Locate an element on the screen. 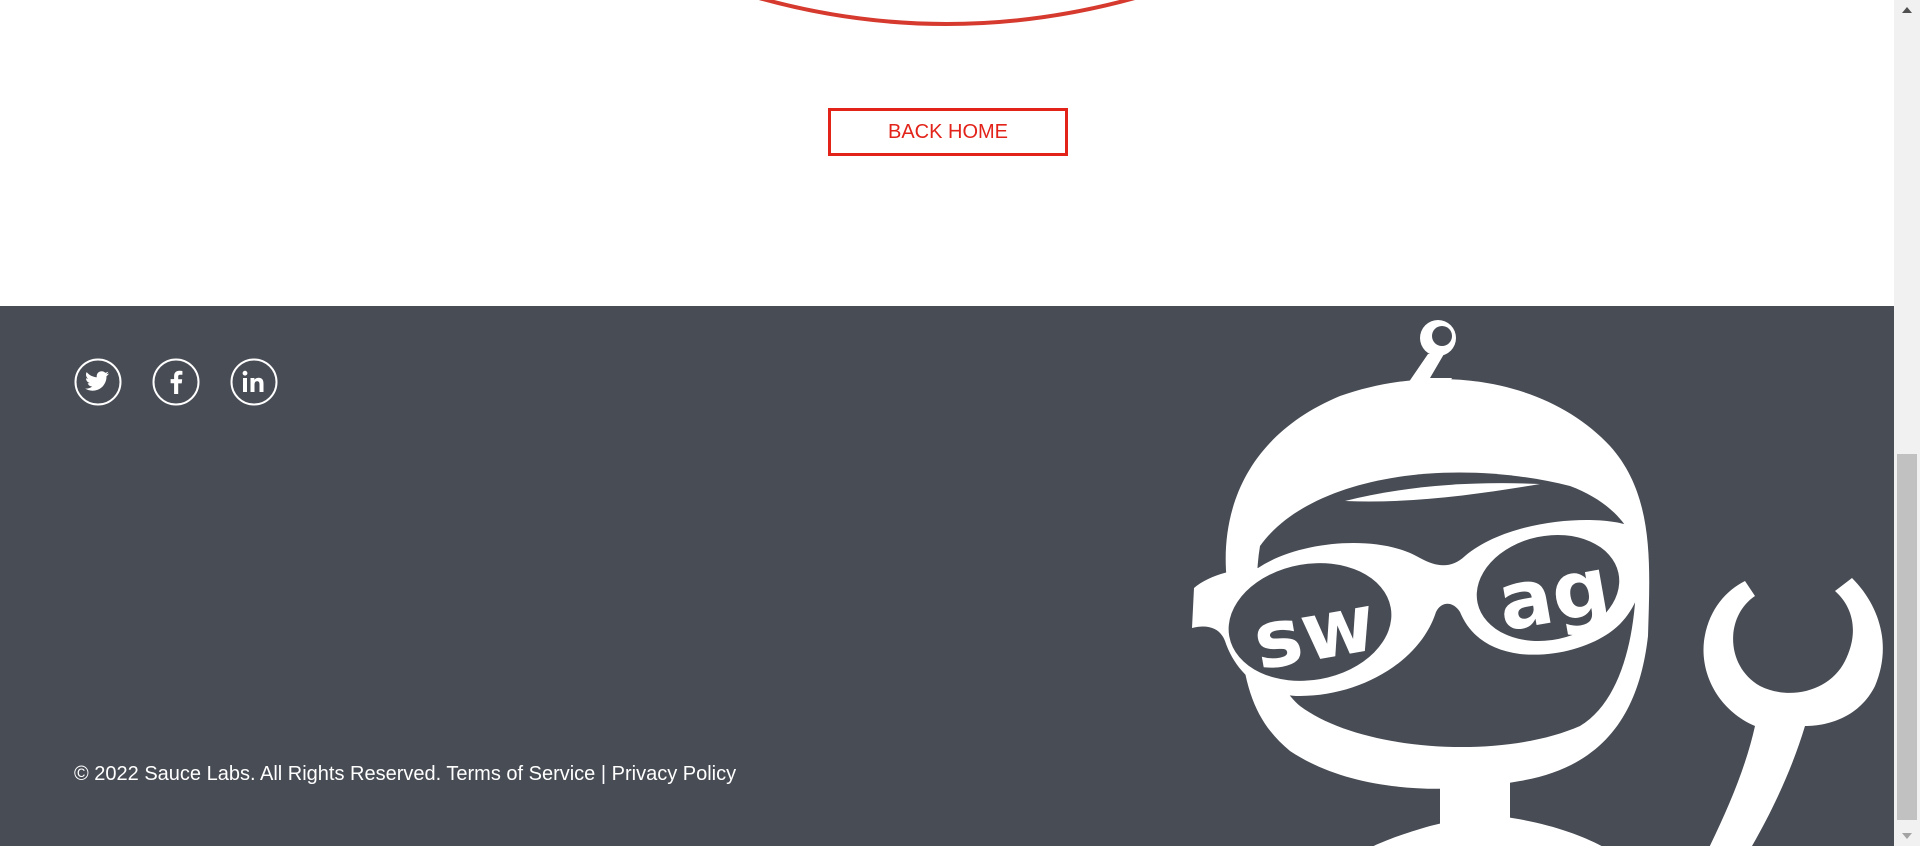 The width and height of the screenshot is (1920, 846). facebook-link is located at coordinates (176, 382).